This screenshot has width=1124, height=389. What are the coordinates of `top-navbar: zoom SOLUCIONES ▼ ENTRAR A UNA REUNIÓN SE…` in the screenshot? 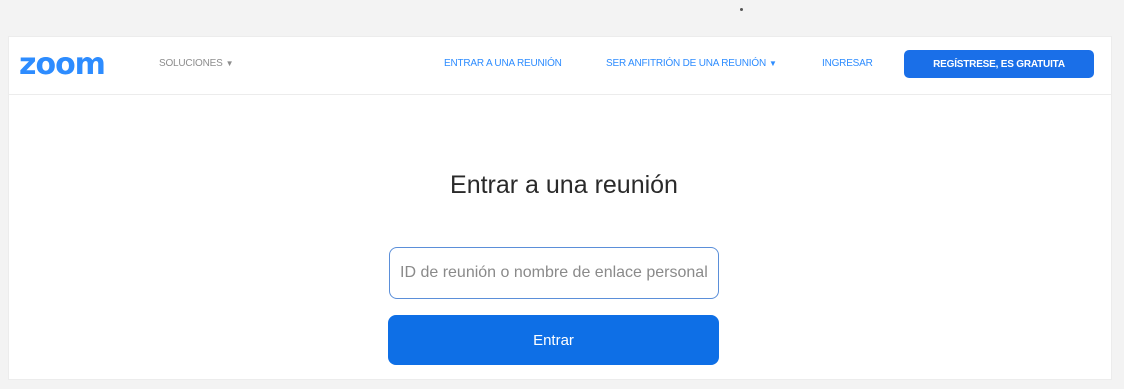 It's located at (560, 66).